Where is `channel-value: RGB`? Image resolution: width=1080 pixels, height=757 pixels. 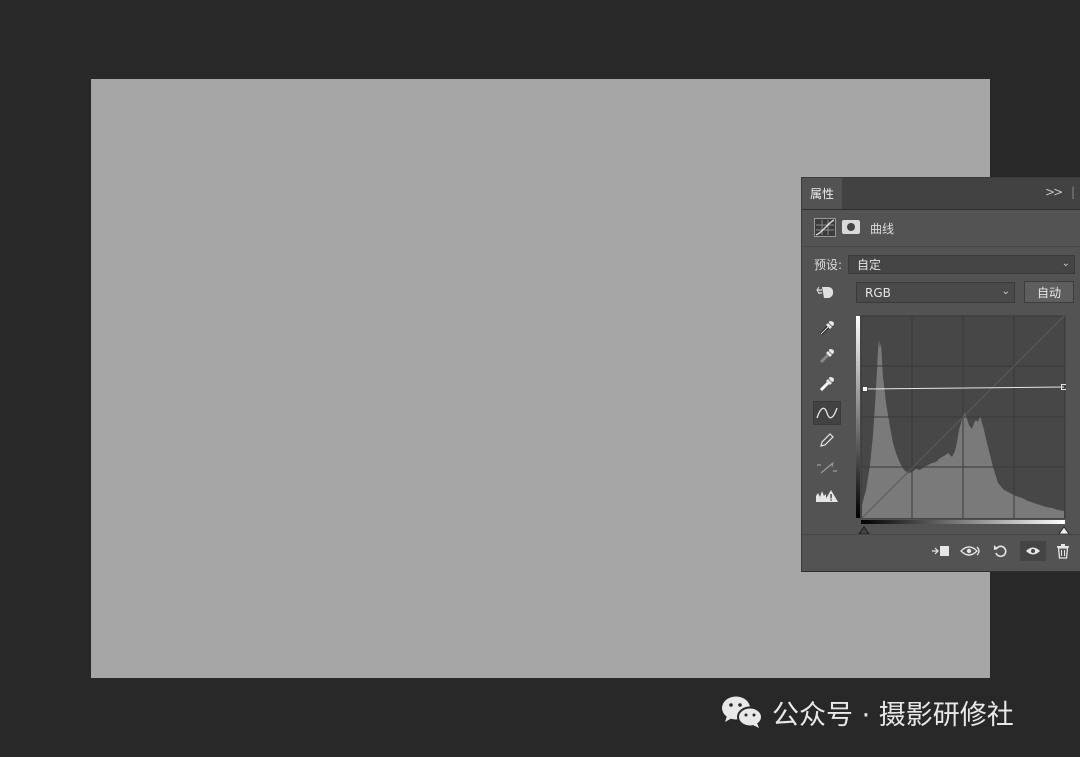
channel-value: RGB is located at coordinates (878, 292).